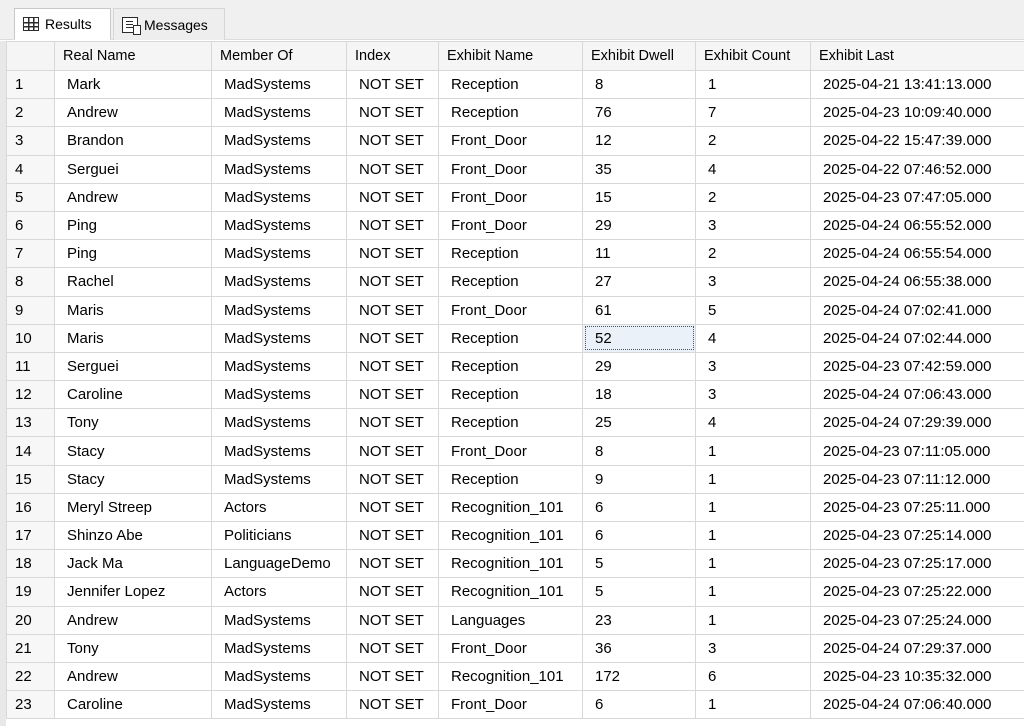 This screenshot has width=1024, height=726. What do you see at coordinates (917, 197) in the screenshot?
I see `exhibit-last-cell: 2025-04-23 07:47:05.000` at bounding box center [917, 197].